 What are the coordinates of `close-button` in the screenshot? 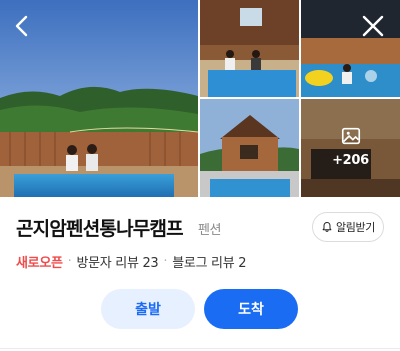 It's located at (373, 26).